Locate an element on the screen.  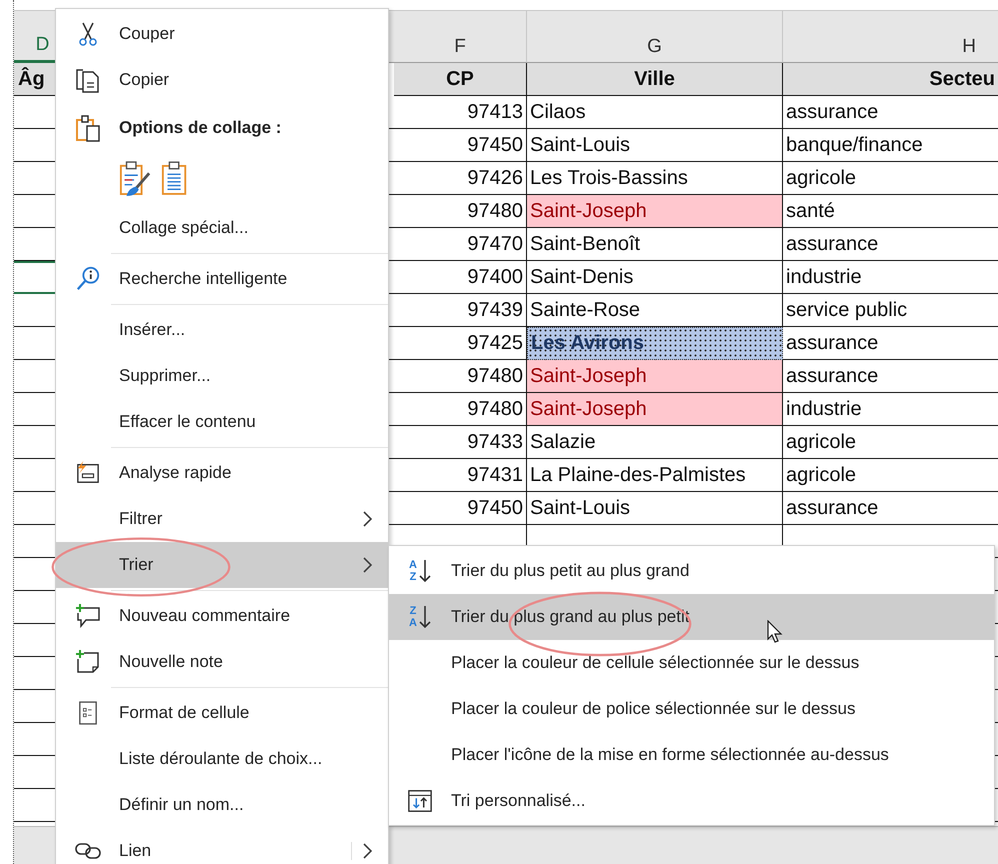
table-cell: santé is located at coordinates (890, 211).